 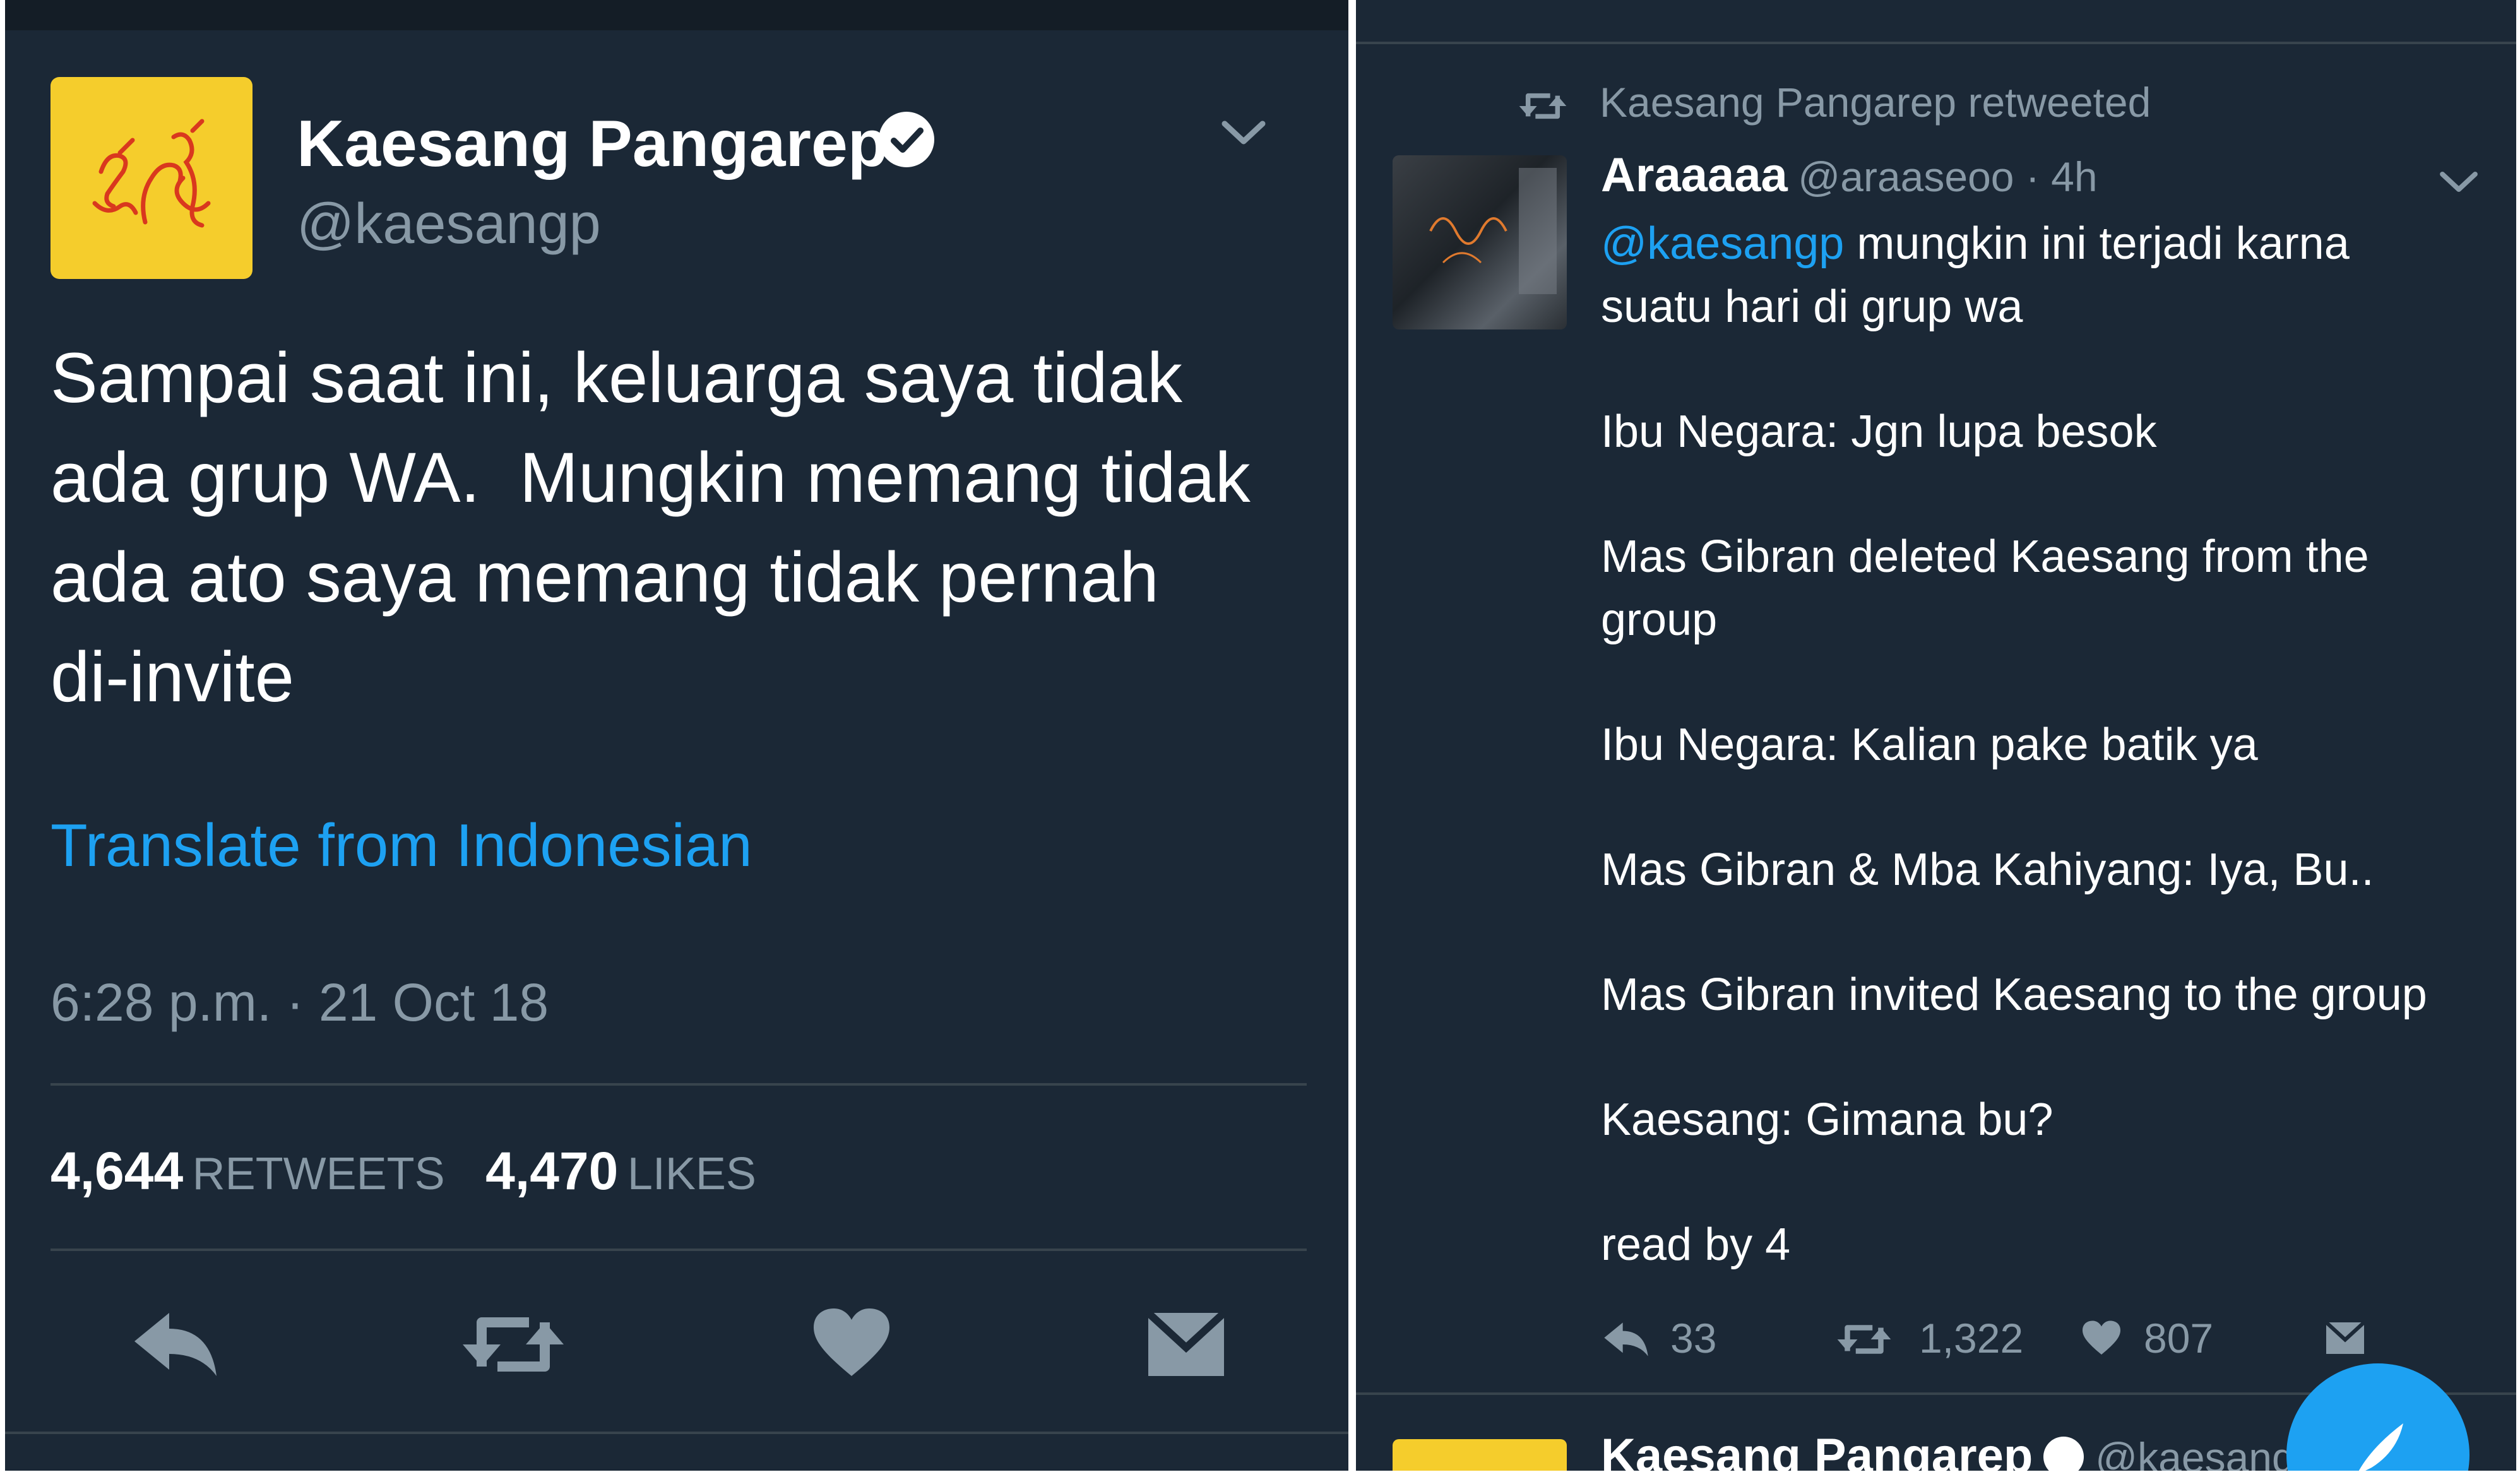 I want to click on tweet-text-line: Mas Gibran & Mba Kahiyang: Iya, Bu.., so click(x=1987, y=870).